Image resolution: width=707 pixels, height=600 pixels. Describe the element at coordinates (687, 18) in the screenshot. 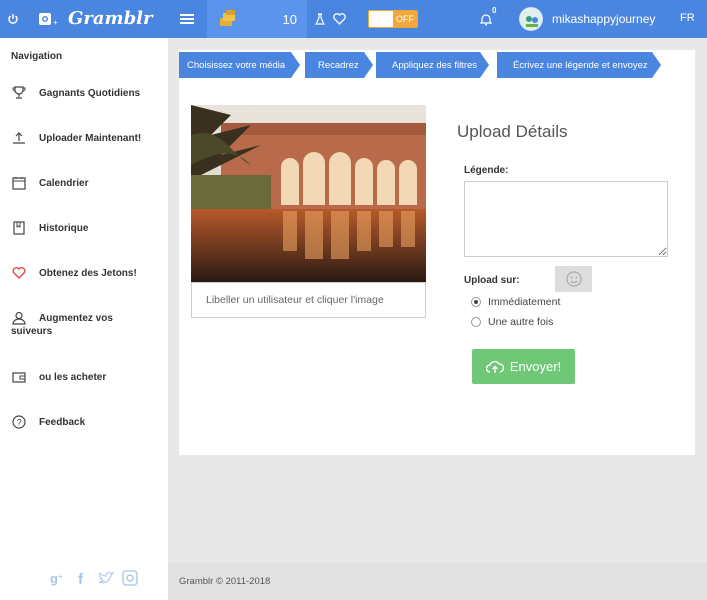

I see `language-selector: FR` at that location.